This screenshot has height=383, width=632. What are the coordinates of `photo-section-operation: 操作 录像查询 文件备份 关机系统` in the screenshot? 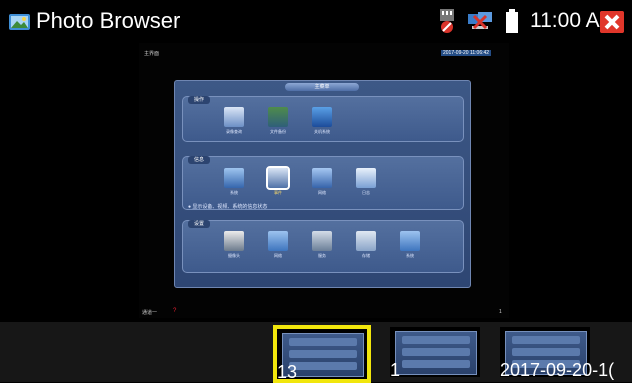 It's located at (323, 119).